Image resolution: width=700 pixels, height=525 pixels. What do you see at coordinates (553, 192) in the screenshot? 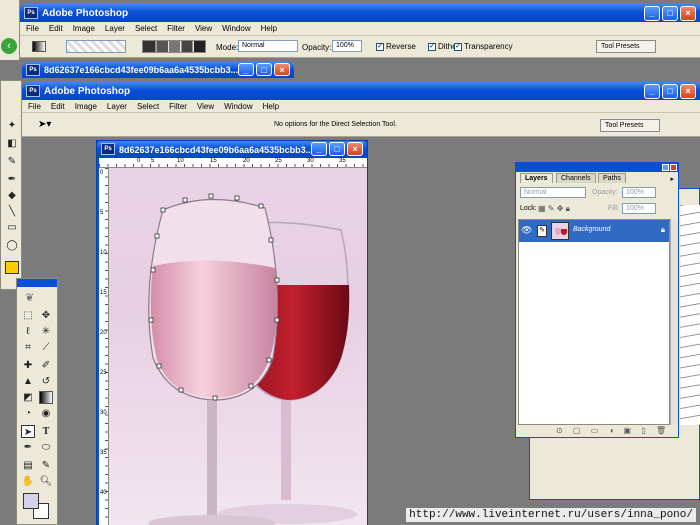
I see `blend-mode-select: Normal` at bounding box center [553, 192].